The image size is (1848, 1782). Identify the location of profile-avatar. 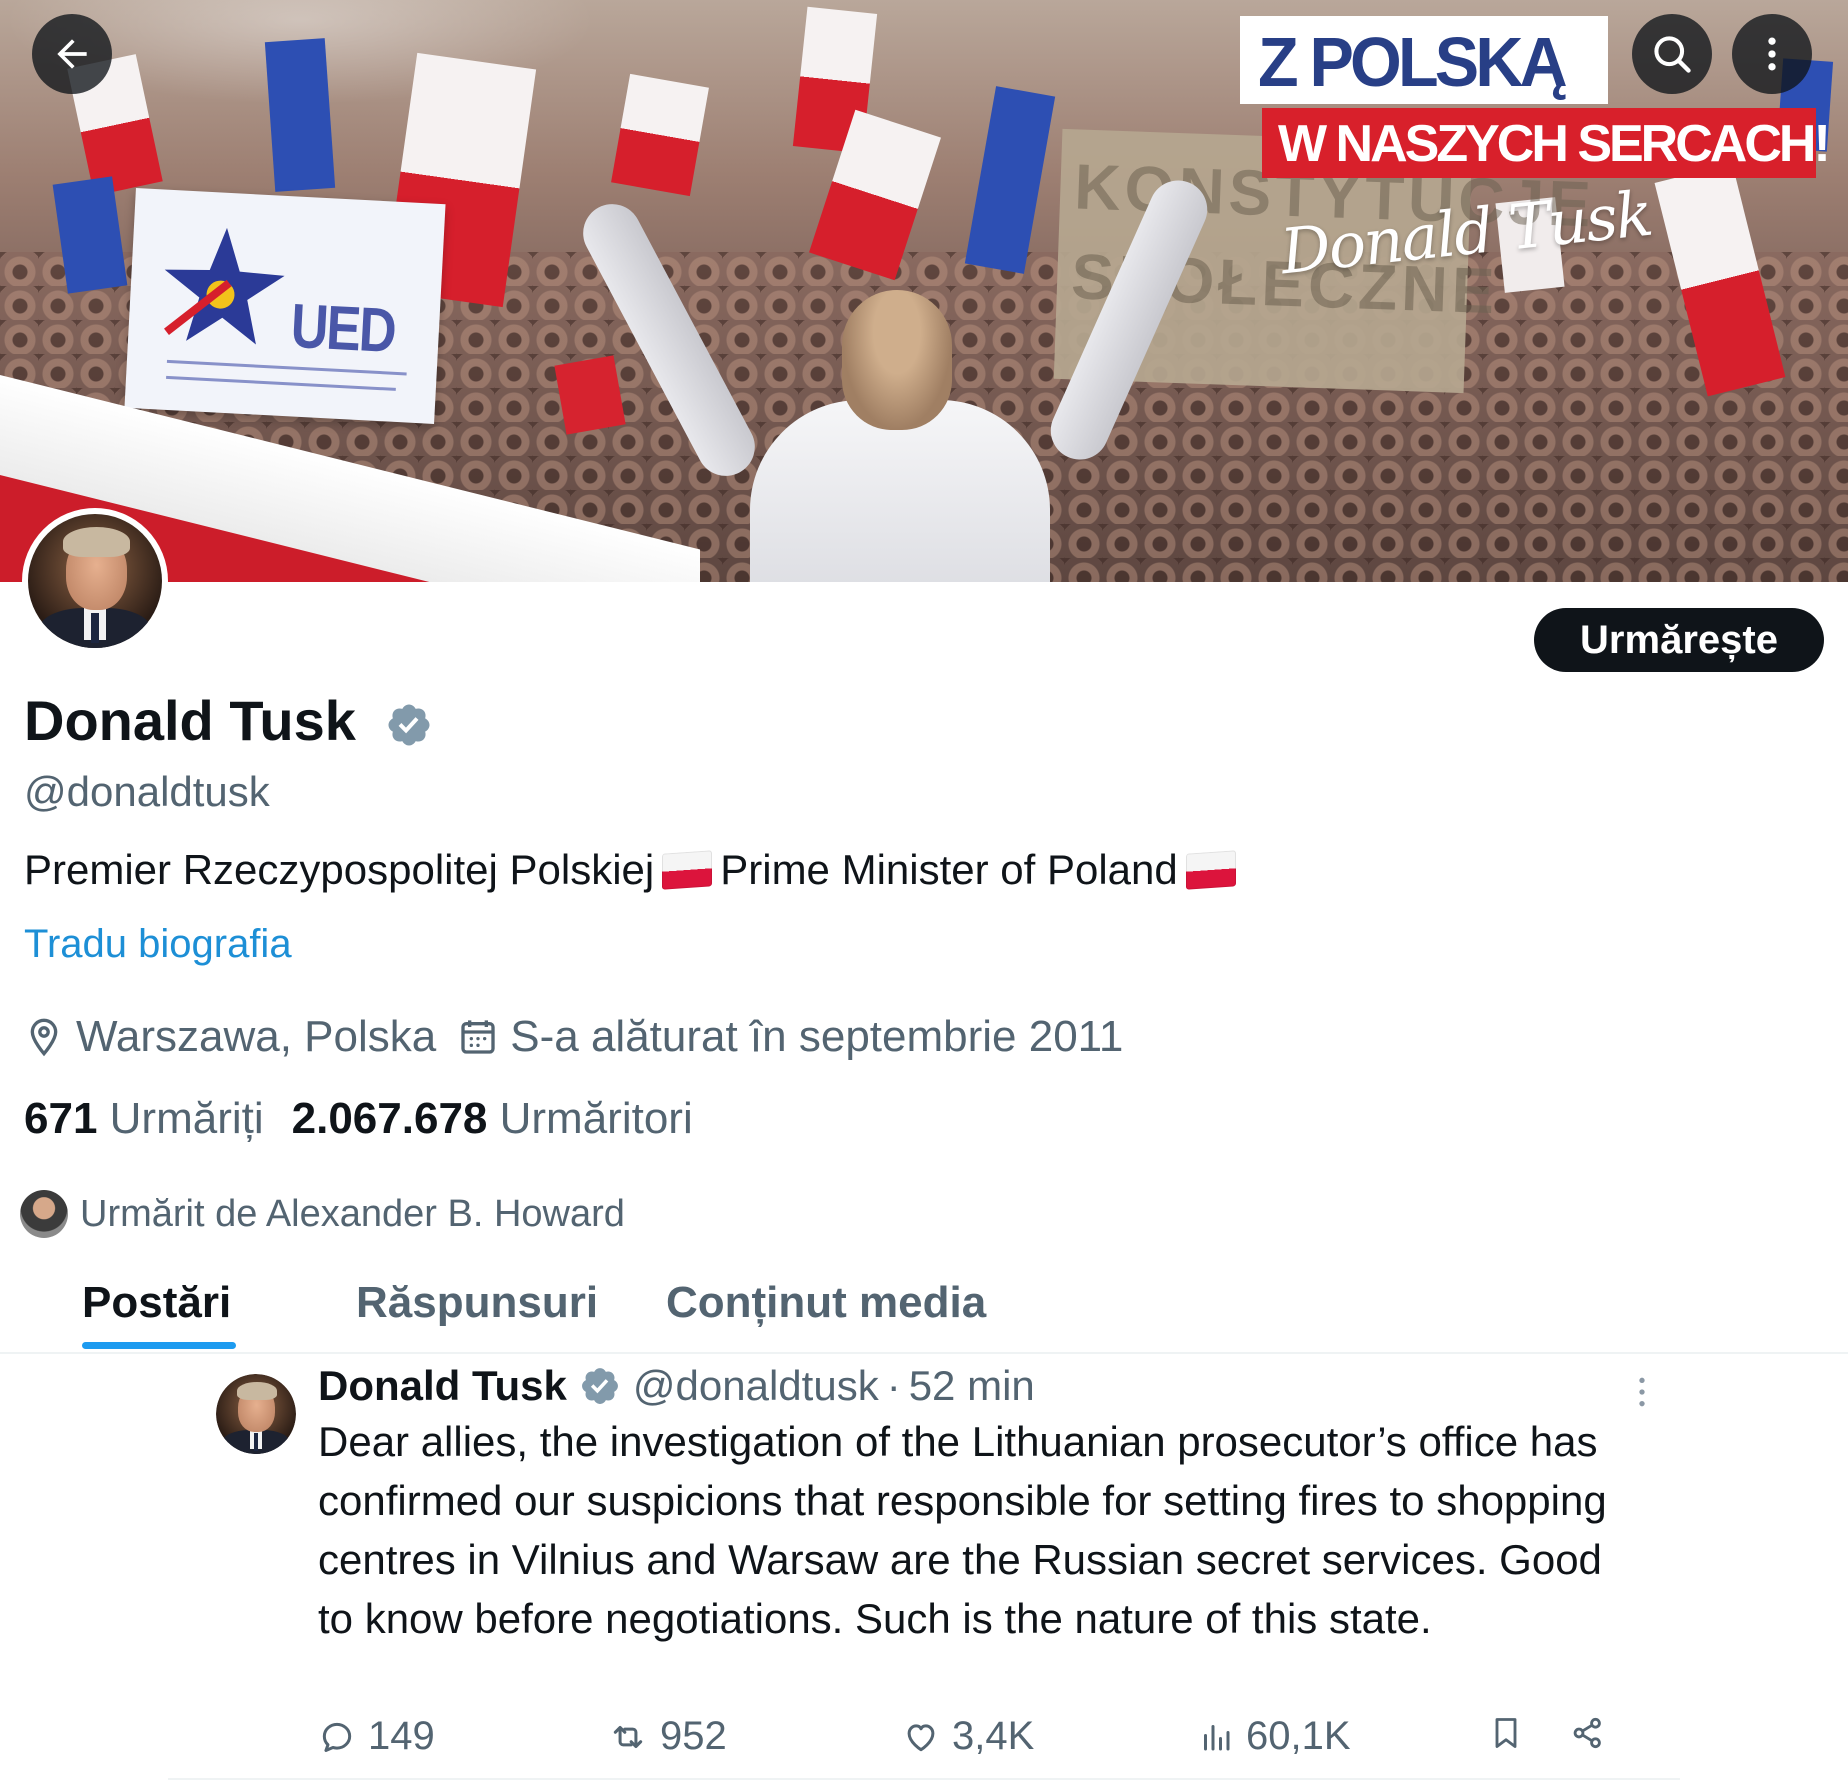
(95, 581).